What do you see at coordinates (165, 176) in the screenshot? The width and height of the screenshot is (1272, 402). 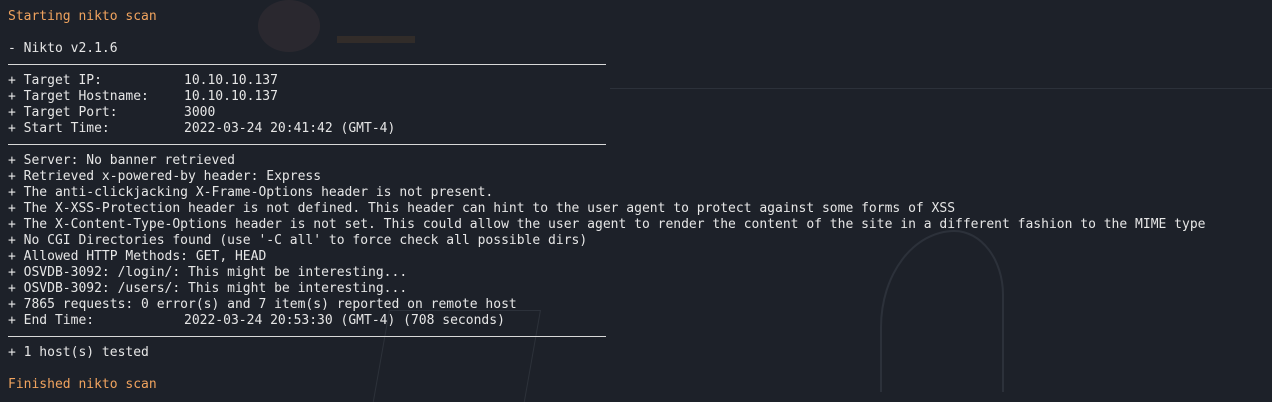 I see `finding-line: + Retrieved x-powered-by header: Express` at bounding box center [165, 176].